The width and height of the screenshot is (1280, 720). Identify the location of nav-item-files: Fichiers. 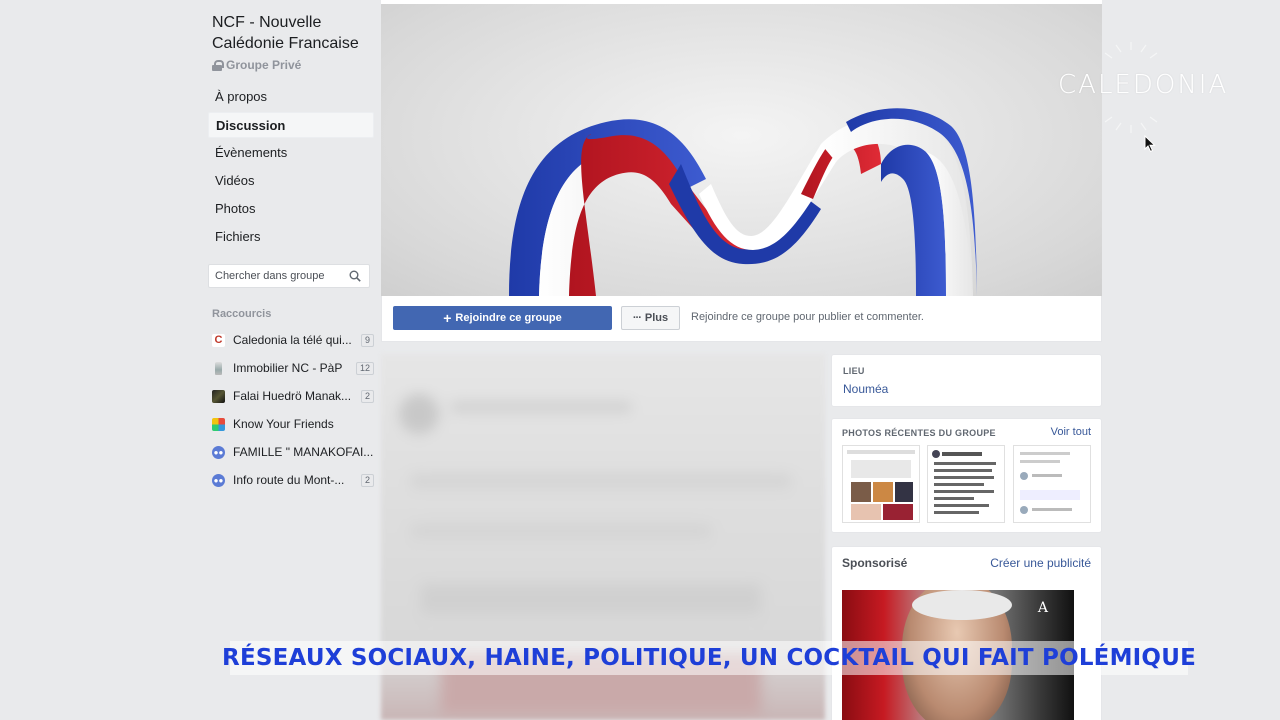
(291, 237).